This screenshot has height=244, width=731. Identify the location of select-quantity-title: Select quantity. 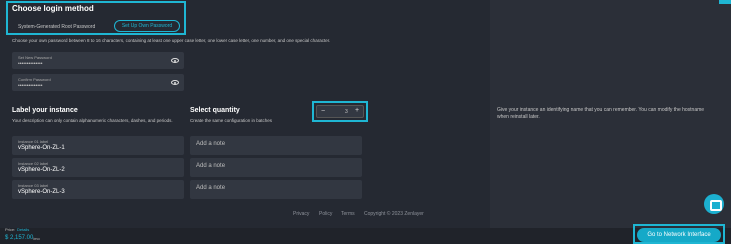
(215, 110).